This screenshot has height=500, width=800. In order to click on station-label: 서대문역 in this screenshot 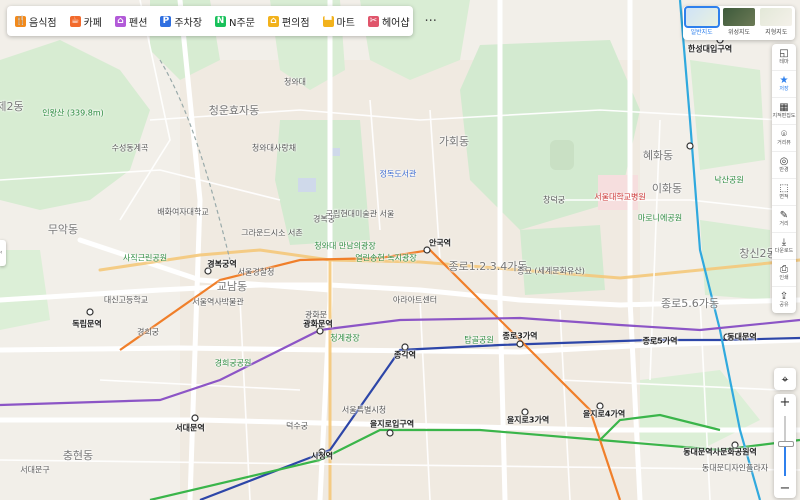, I will do `click(189, 428)`.